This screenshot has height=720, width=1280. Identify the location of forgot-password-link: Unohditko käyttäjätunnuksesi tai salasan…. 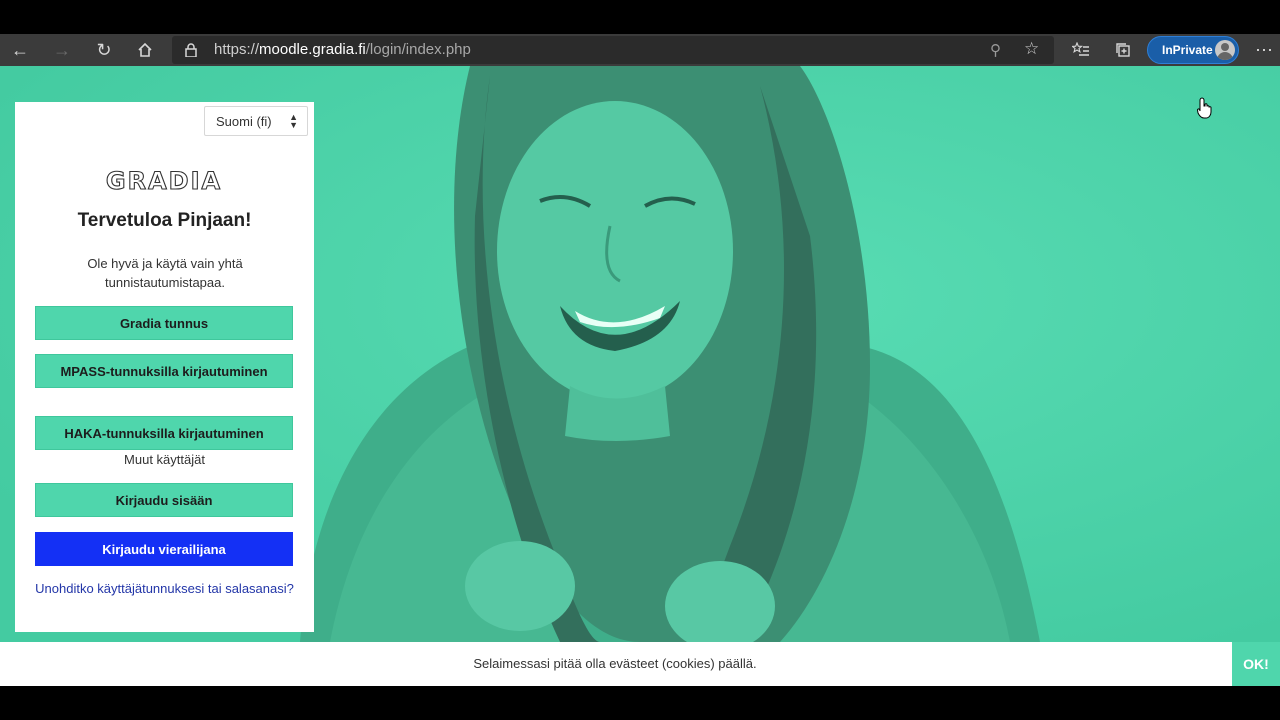
(164, 588).